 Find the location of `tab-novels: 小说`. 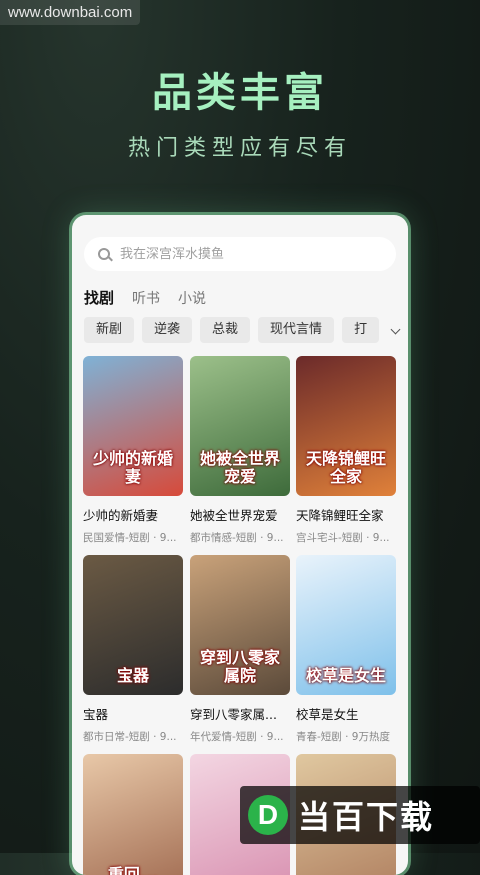

tab-novels: 小说 is located at coordinates (192, 298).